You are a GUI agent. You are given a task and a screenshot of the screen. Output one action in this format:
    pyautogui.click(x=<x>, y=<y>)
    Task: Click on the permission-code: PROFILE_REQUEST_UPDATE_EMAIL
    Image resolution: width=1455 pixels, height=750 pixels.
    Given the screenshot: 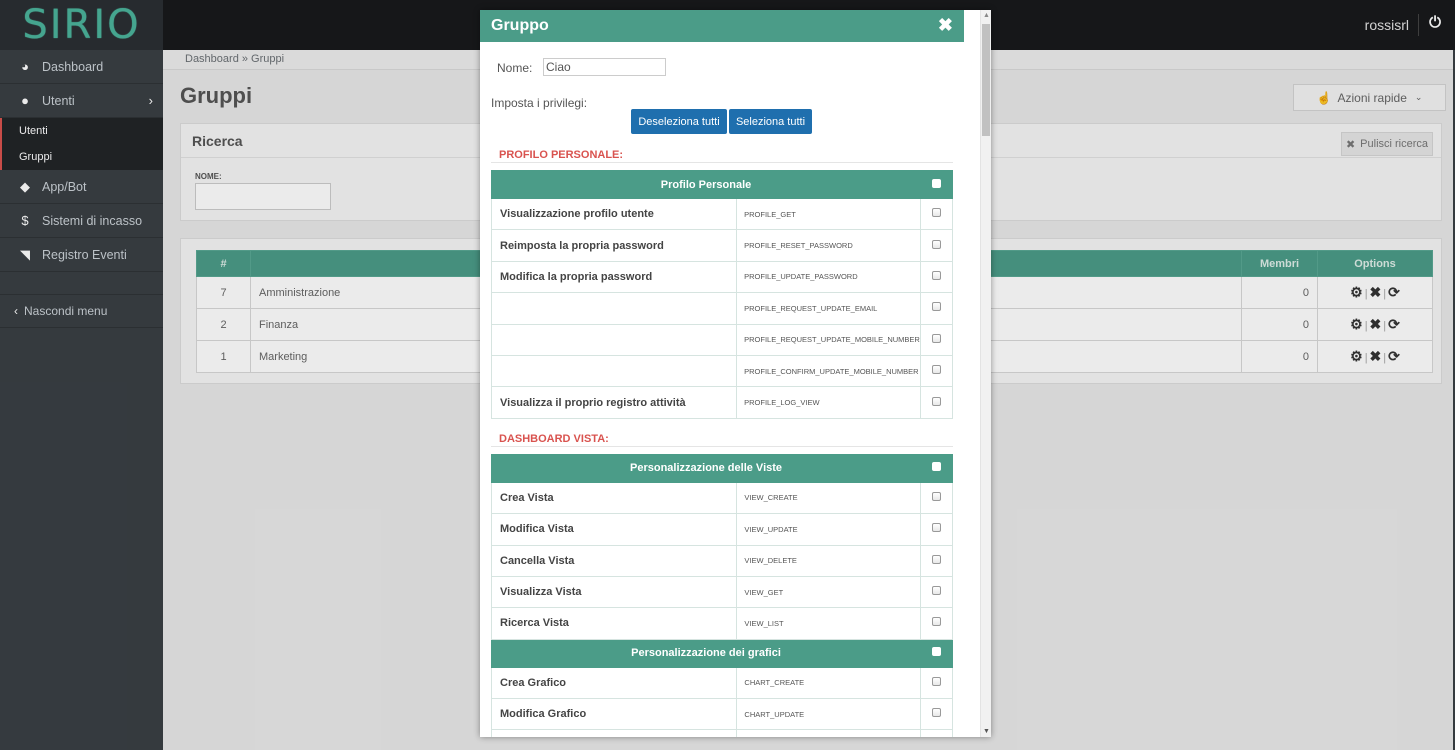 What is the action you would take?
    pyautogui.click(x=829, y=308)
    